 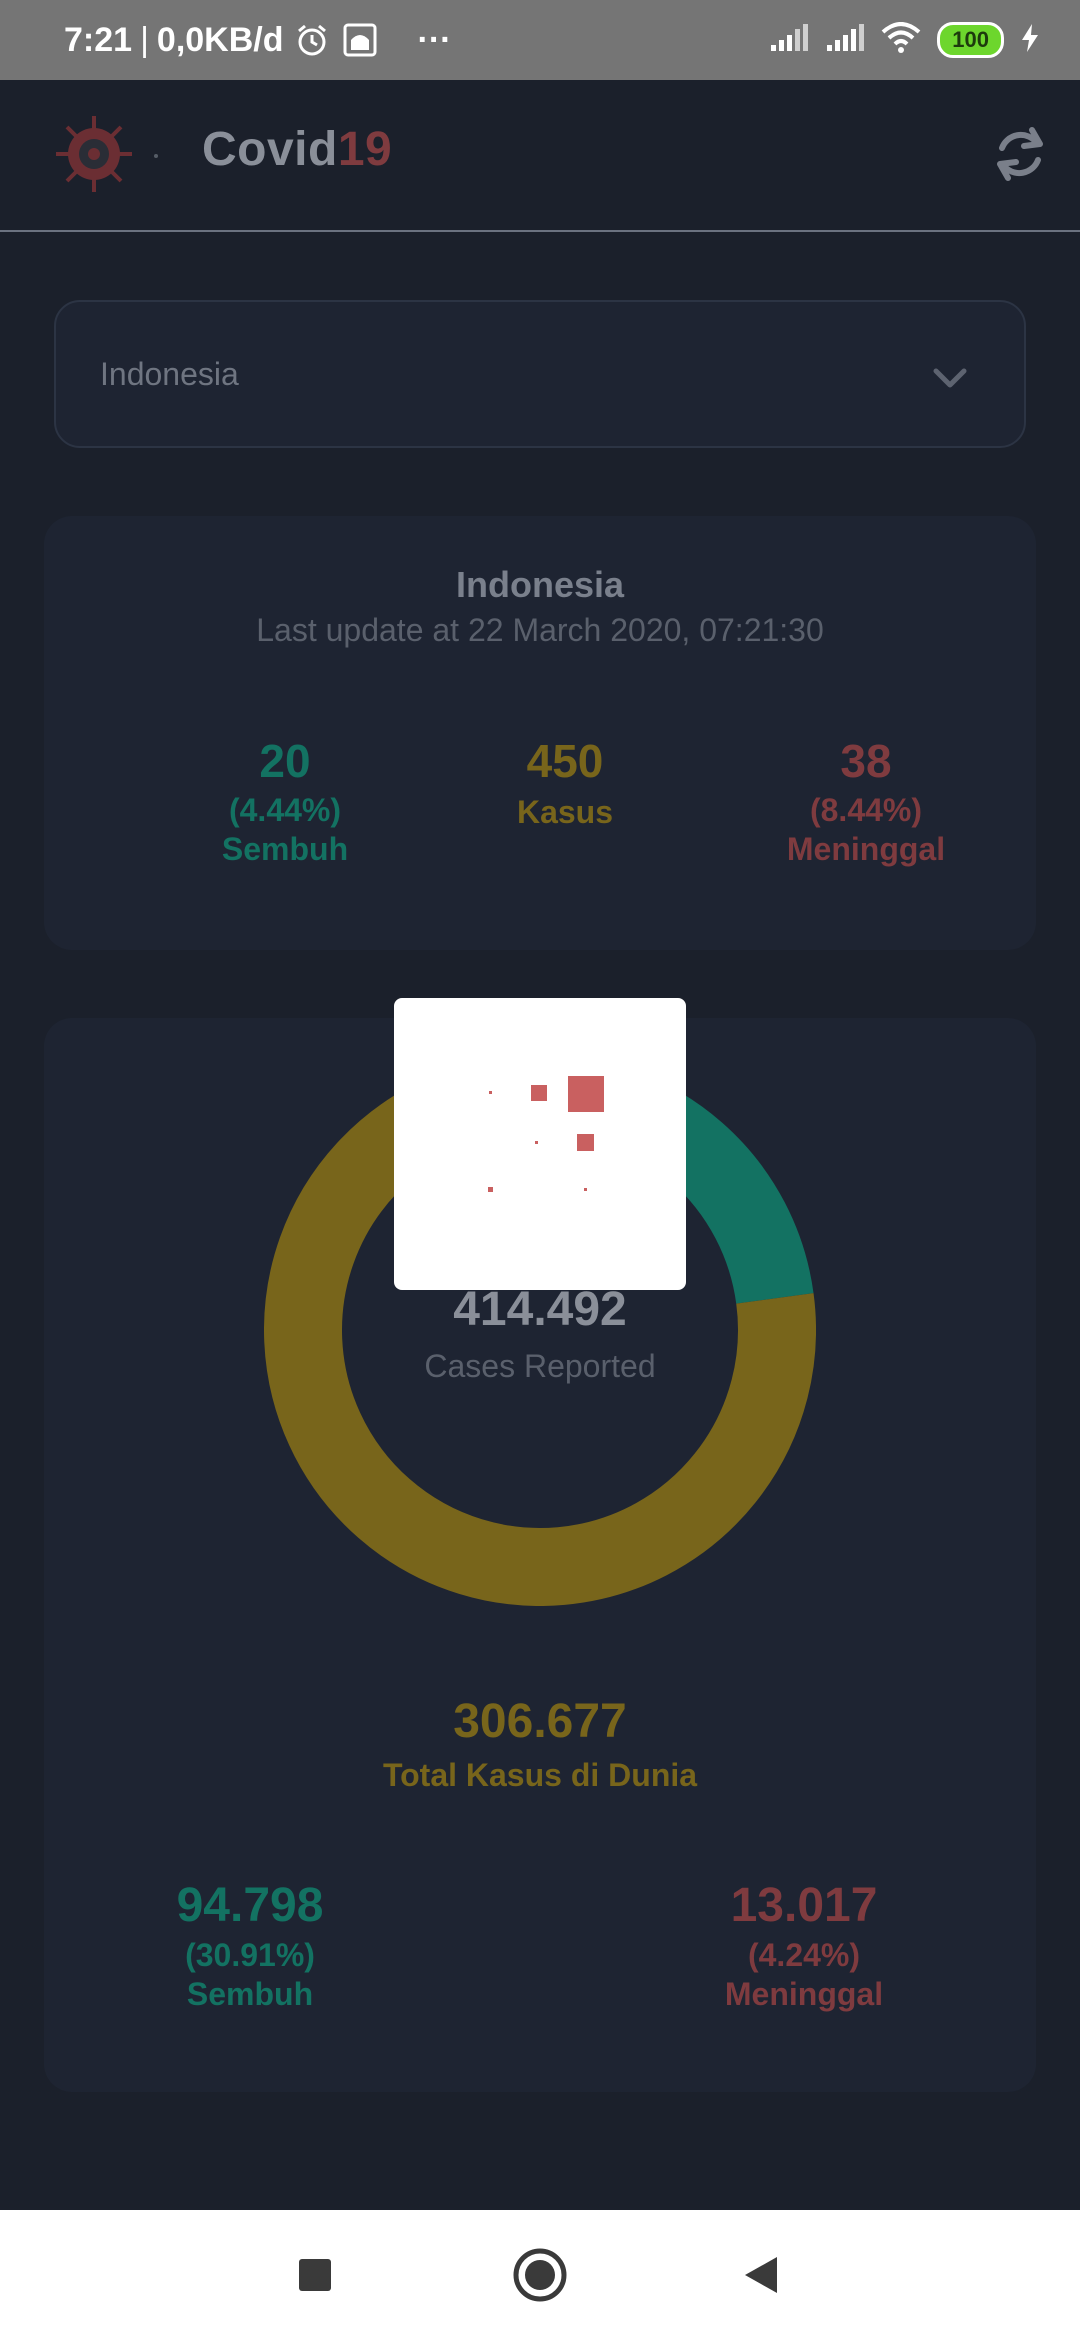 What do you see at coordinates (970, 40) in the screenshot?
I see `battery-indicator: 100` at bounding box center [970, 40].